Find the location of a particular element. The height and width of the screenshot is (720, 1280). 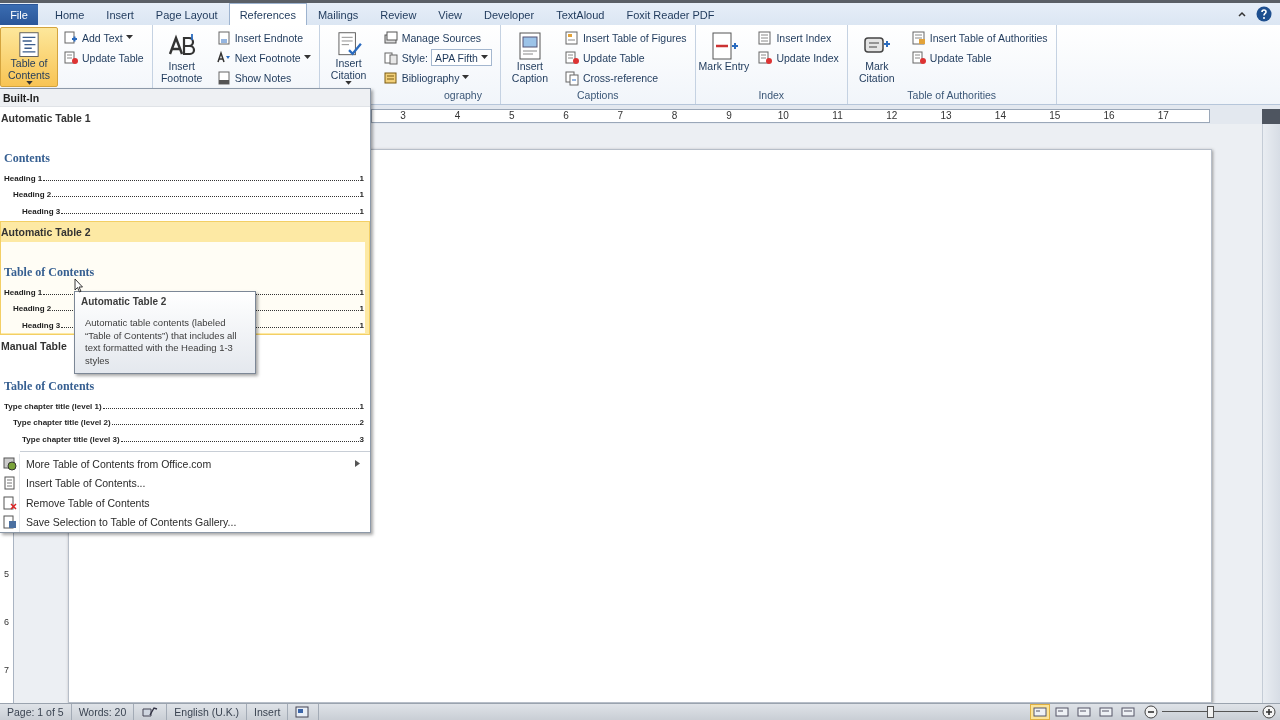

ruler-number: 3 is located at coordinates (403, 116).